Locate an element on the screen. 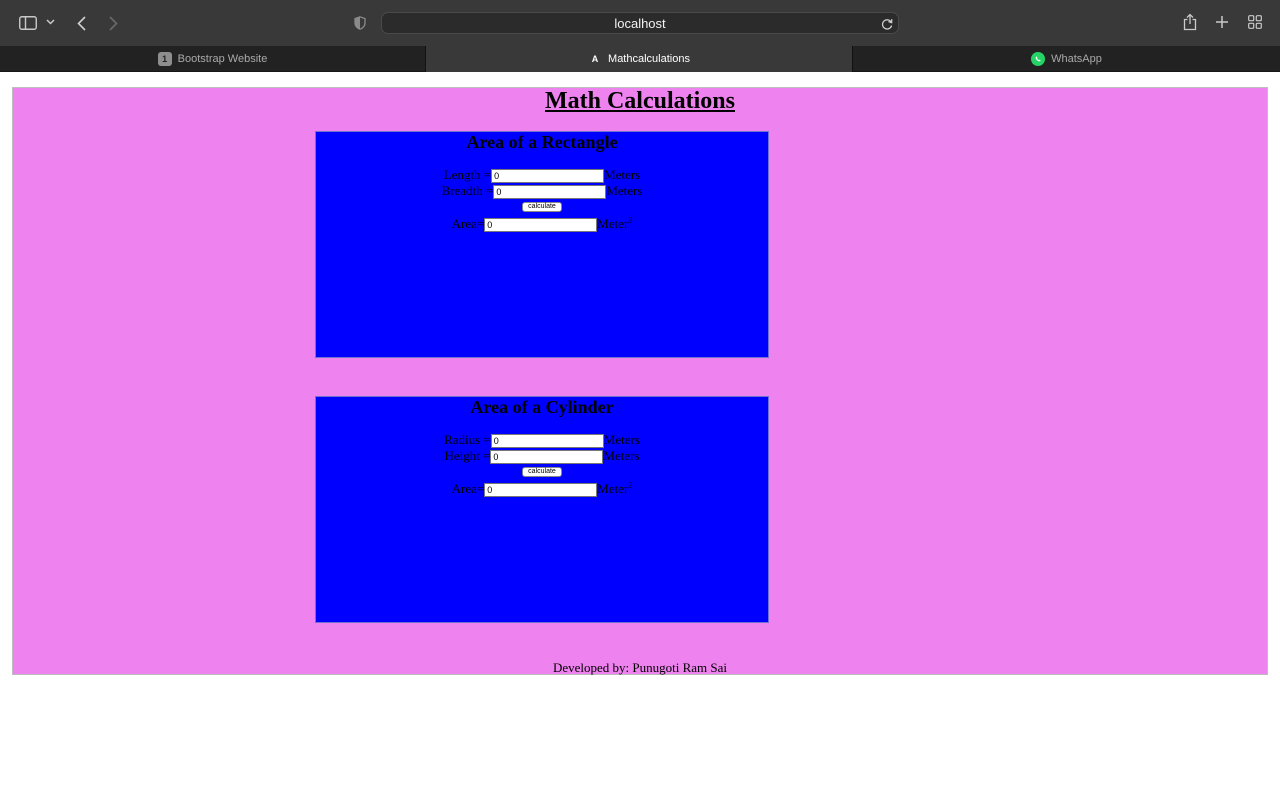 The height and width of the screenshot is (800, 1280). tab-label: Bootstrap Website is located at coordinates (222, 59).